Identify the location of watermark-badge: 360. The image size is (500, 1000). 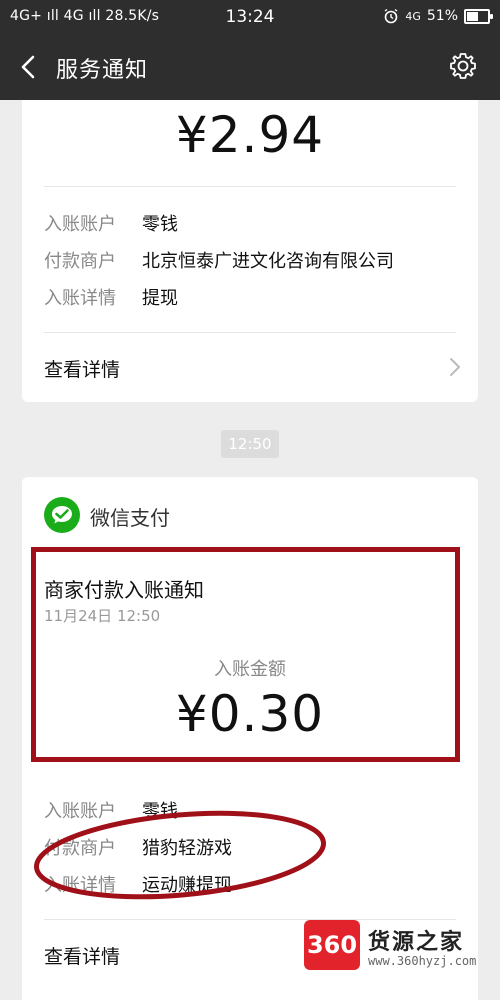
(332, 945).